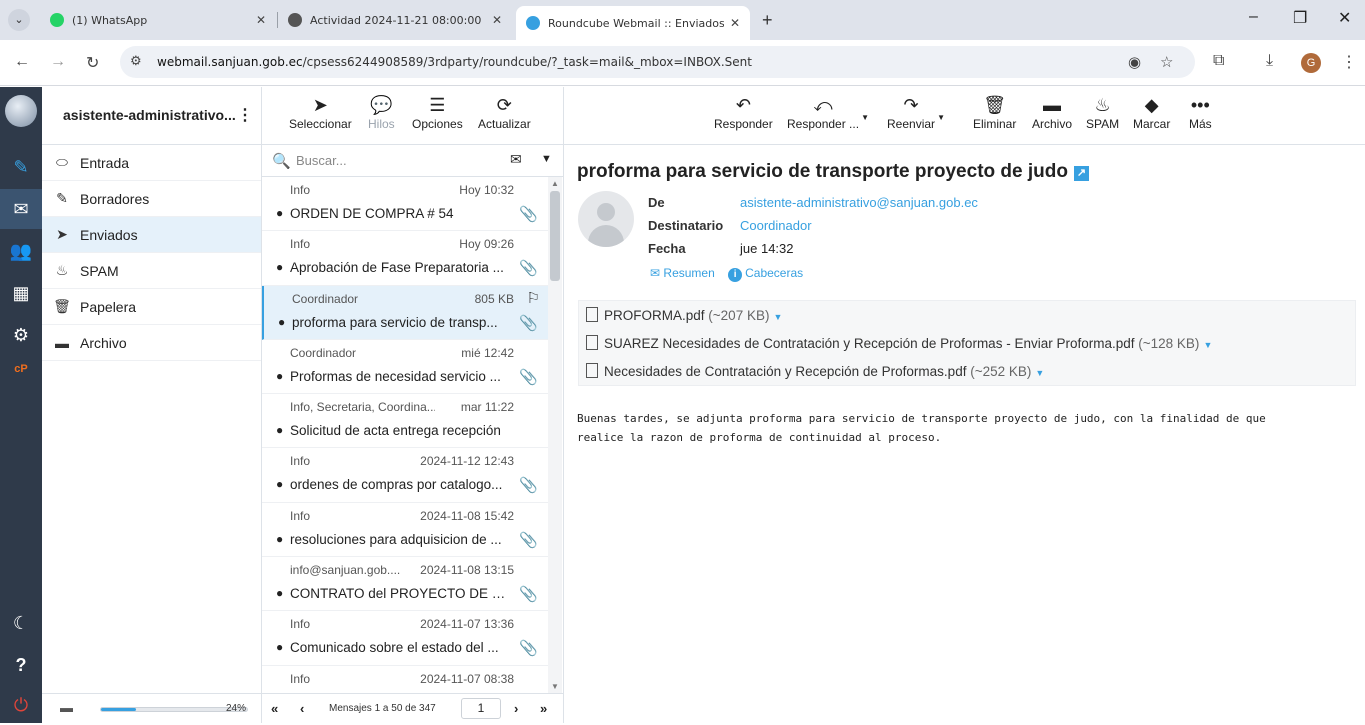 This screenshot has height=725, width=1365. Describe the element at coordinates (1349, 62) in the screenshot. I see `browser-menu-icon: ⋮` at that location.